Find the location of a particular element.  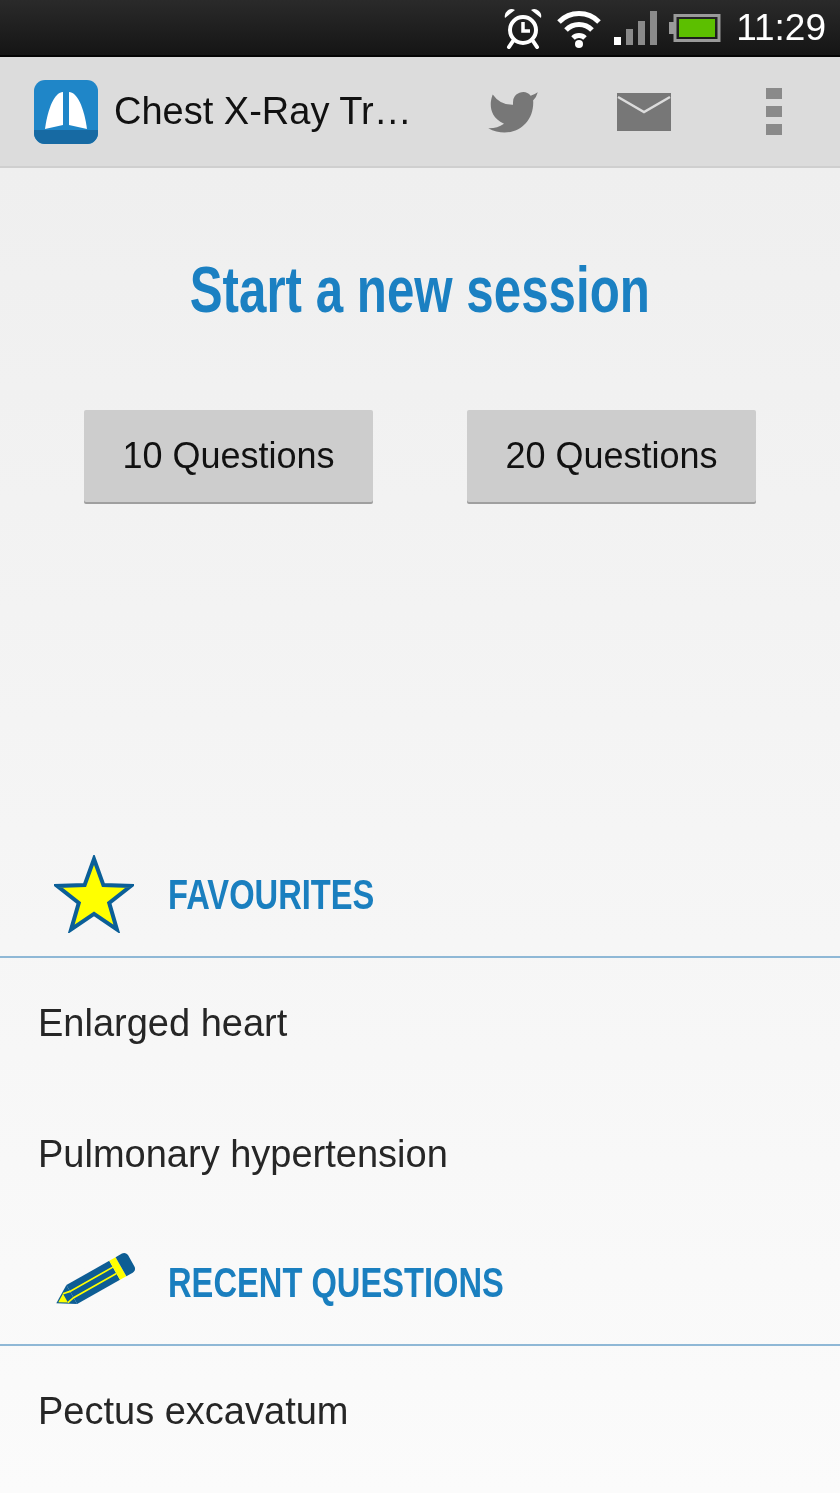

lungs-icon is located at coordinates (66, 111).